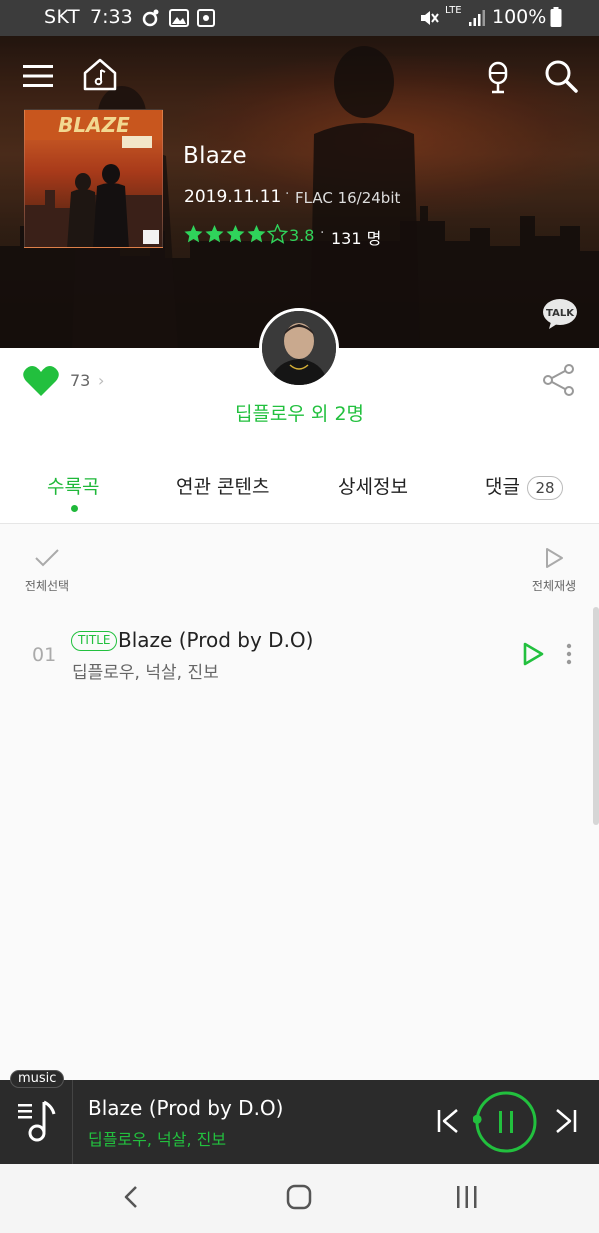 The image size is (599, 1233). What do you see at coordinates (206, 20) in the screenshot?
I see `screenshot-icon` at bounding box center [206, 20].